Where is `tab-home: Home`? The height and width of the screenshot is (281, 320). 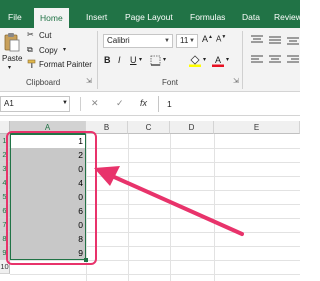 tab-home: Home is located at coordinates (51, 18).